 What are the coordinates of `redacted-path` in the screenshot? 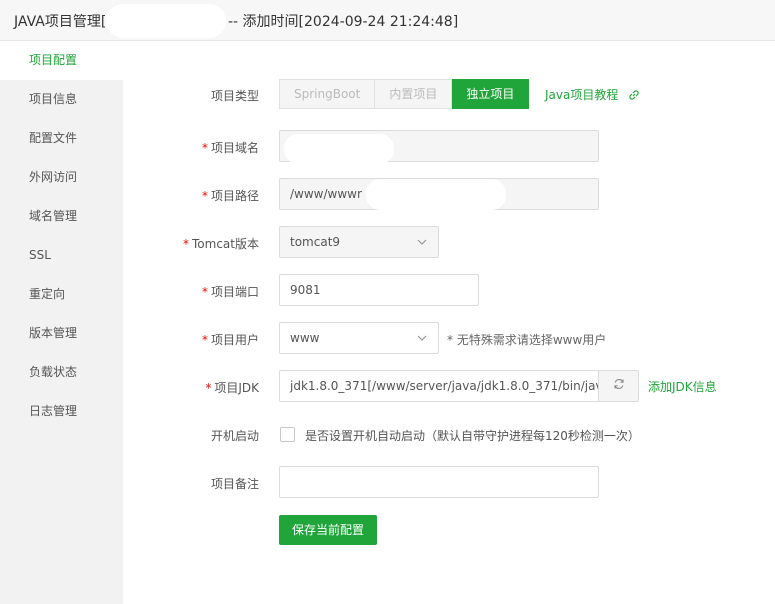 It's located at (436, 194).